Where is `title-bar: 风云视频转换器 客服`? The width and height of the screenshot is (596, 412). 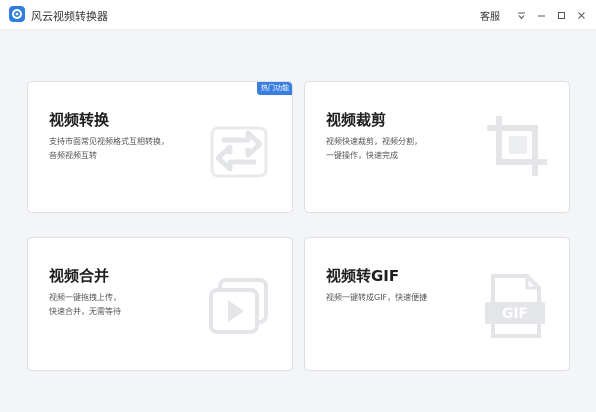
title-bar: 风云视频转换器 客服 is located at coordinates (298, 15).